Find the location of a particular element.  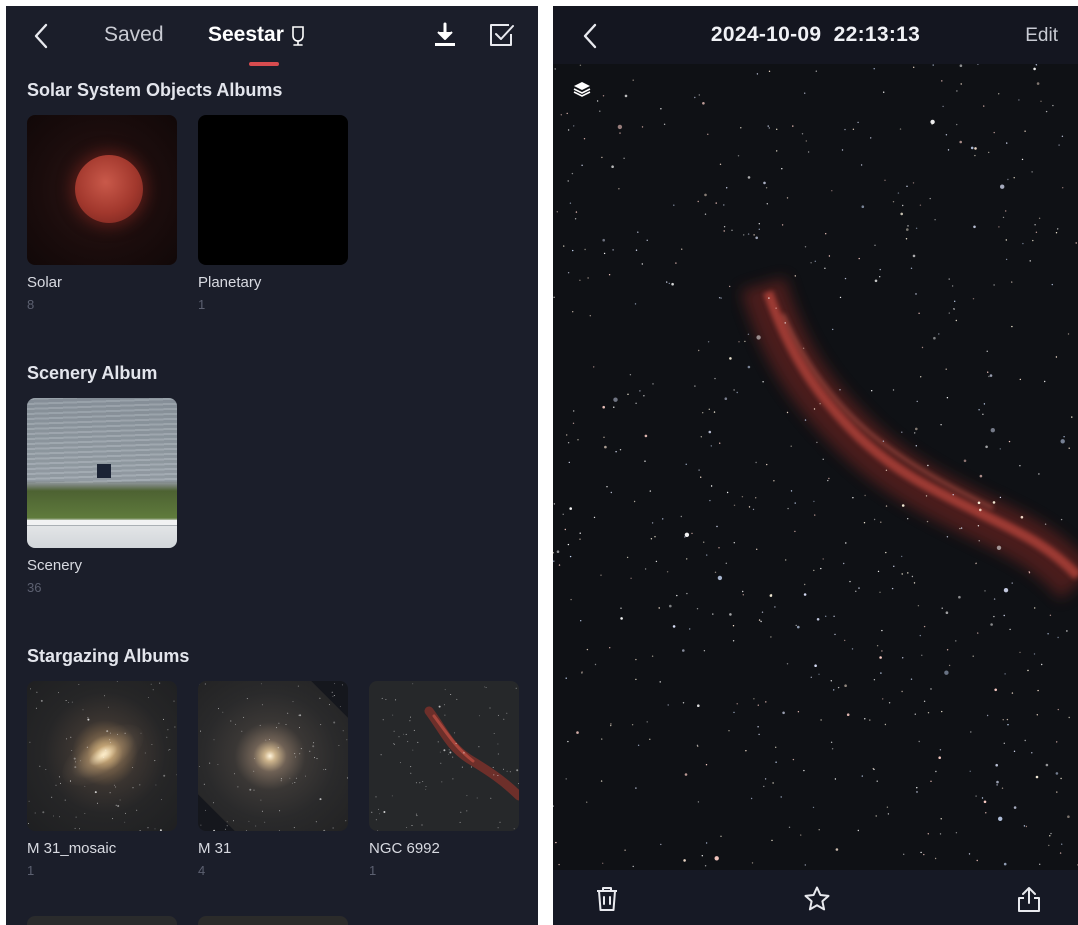

tab-seestar: Seestar is located at coordinates (257, 35).